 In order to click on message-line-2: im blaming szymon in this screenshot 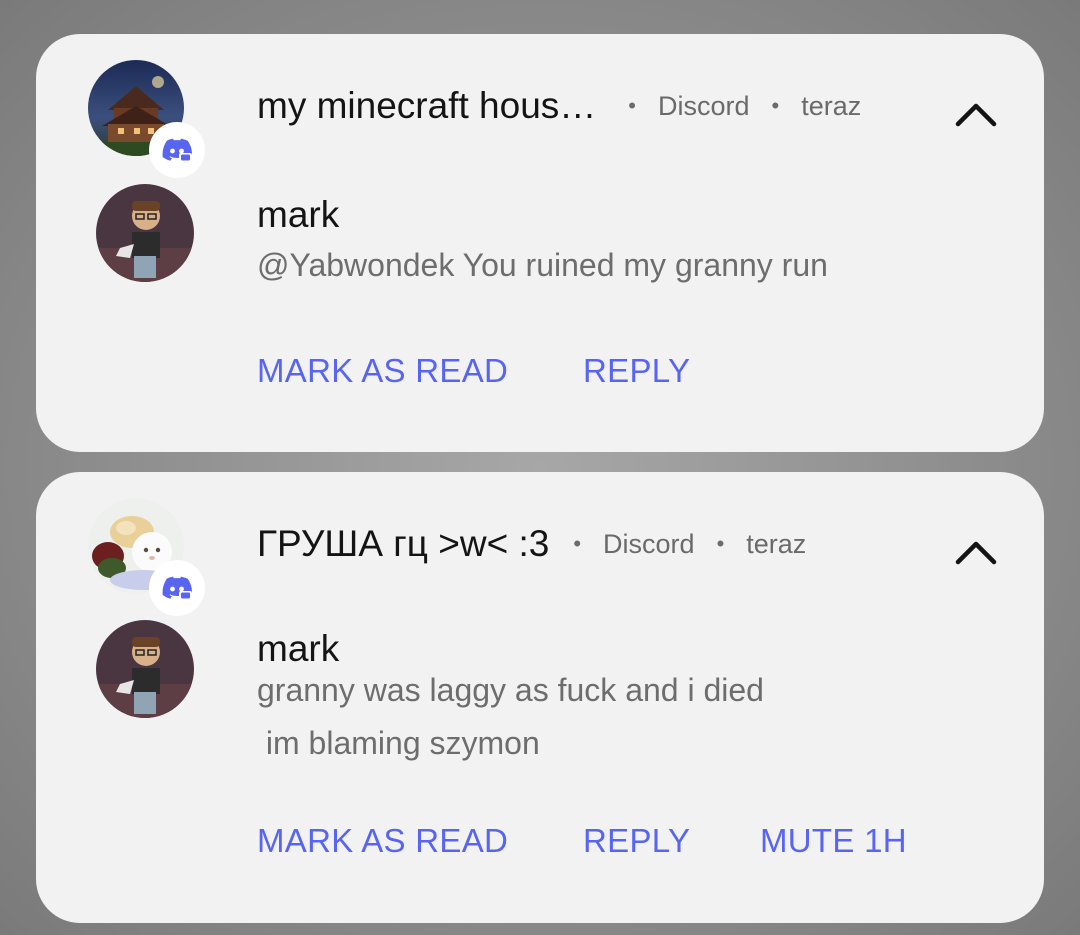, I will do `click(398, 743)`.